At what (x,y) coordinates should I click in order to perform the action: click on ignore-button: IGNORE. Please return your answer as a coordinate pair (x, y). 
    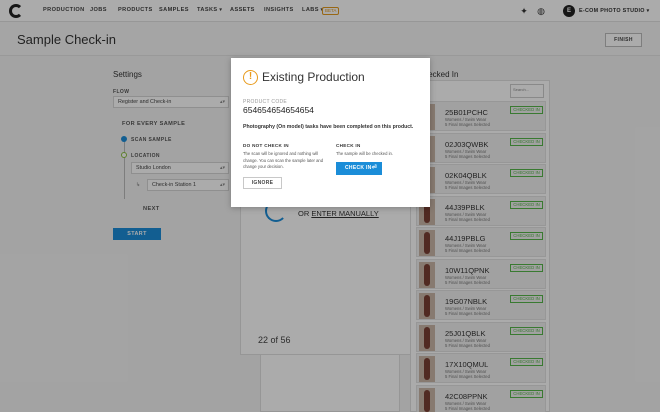
    Looking at the image, I should click on (262, 183).